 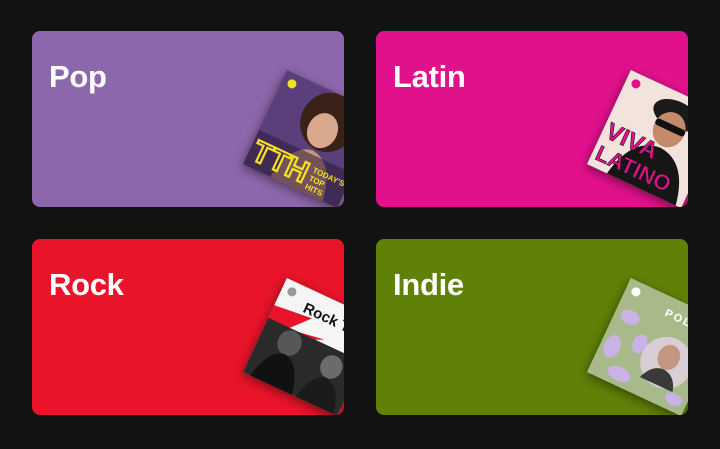 I want to click on cover-art-rock: Rock This, so click(x=293, y=346).